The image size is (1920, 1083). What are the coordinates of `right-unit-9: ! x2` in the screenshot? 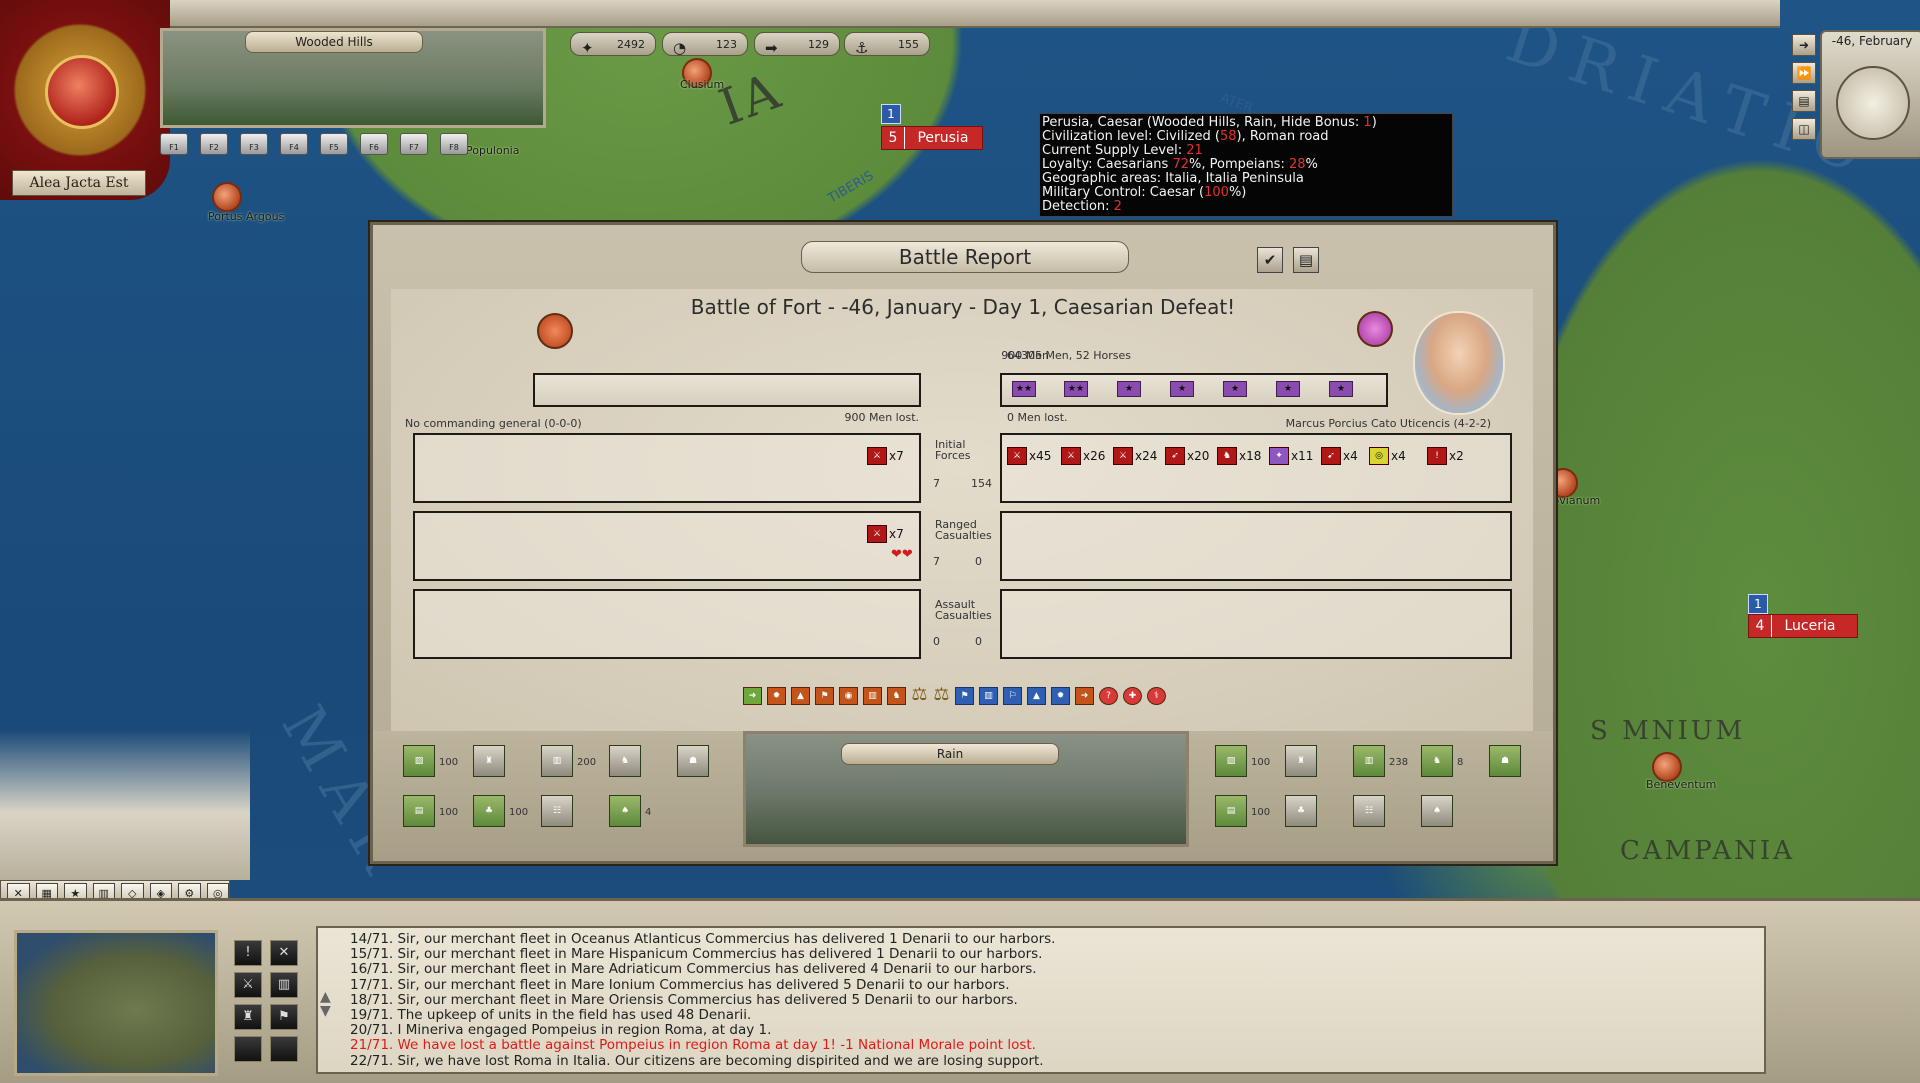 It's located at (1445, 456).